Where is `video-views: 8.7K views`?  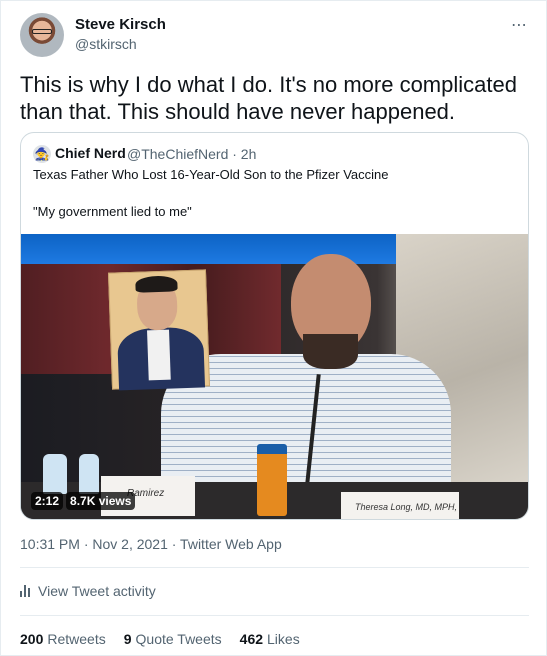
video-views: 8.7K views is located at coordinates (101, 501).